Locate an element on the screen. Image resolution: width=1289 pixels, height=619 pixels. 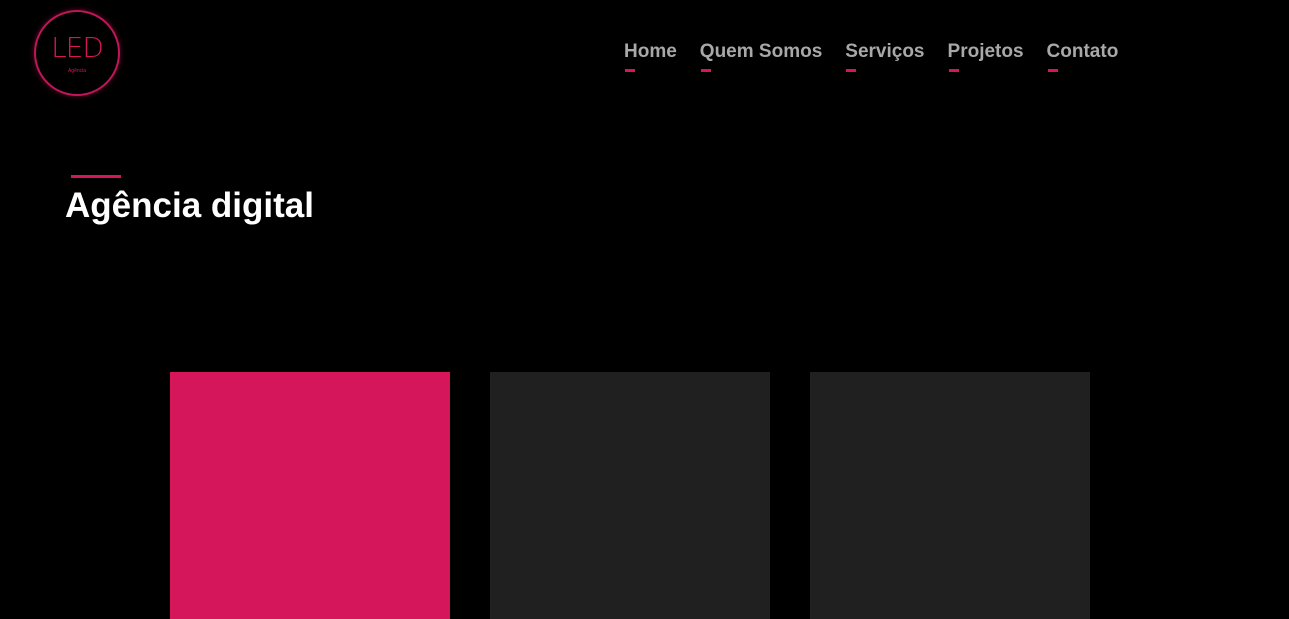
logo-subtext: Agência is located at coordinates (77, 71).